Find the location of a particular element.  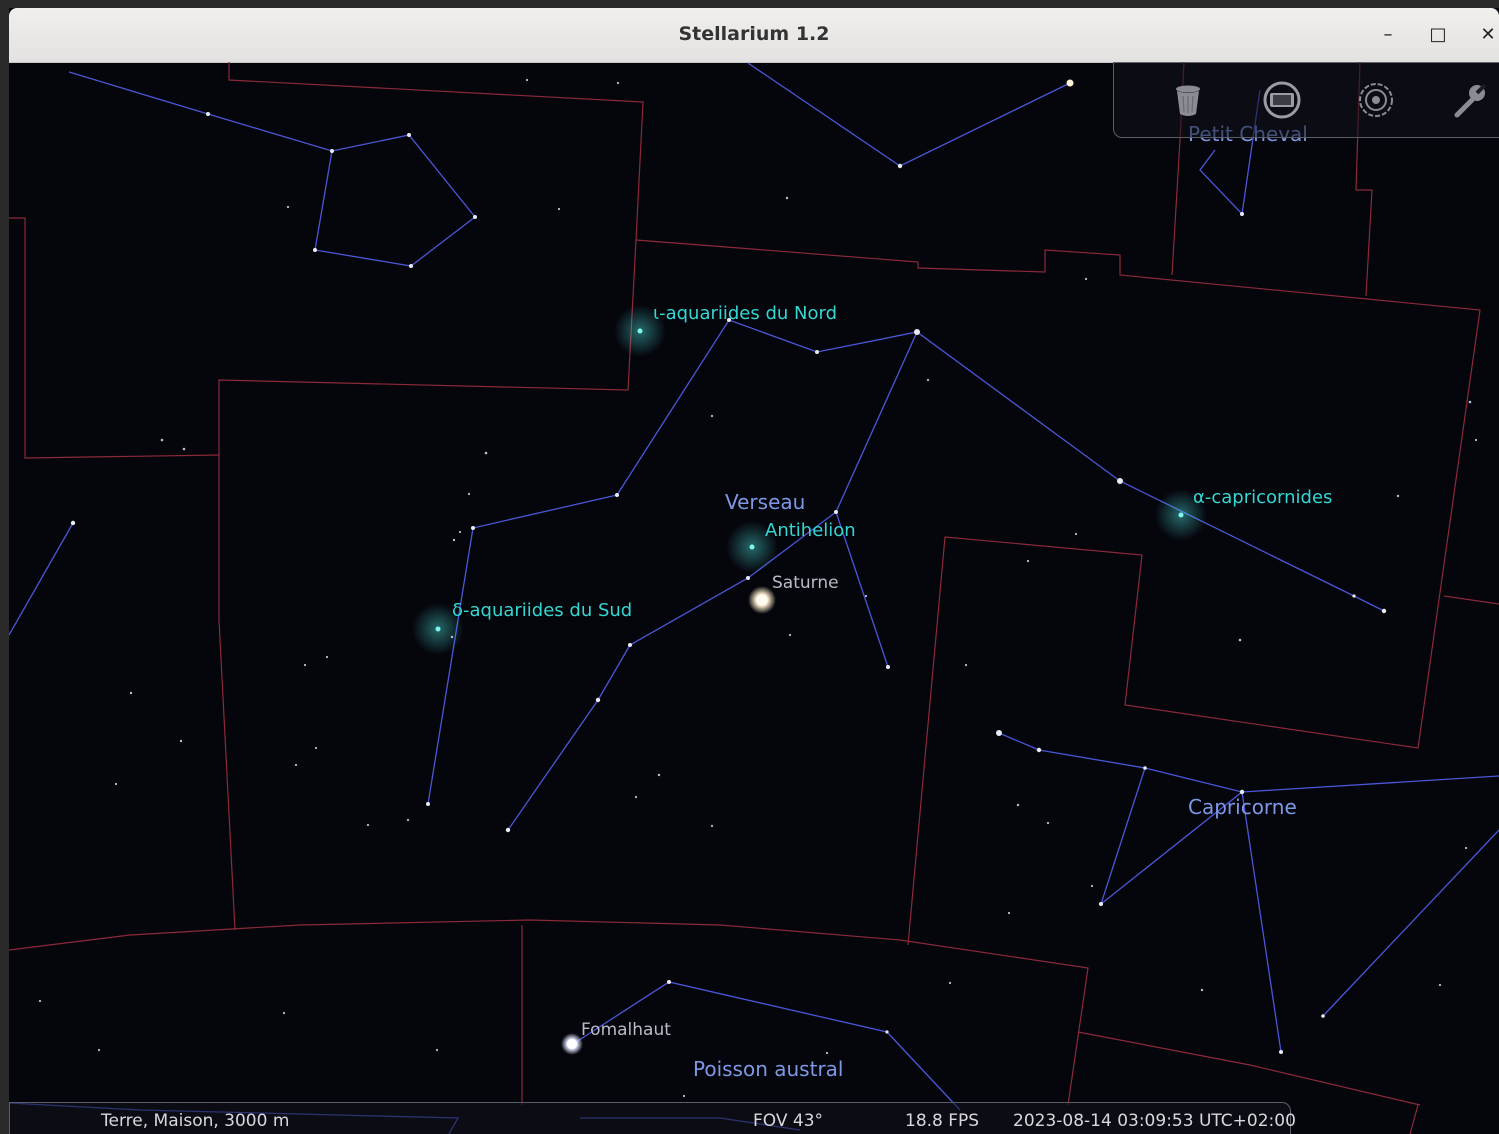

settings-button is located at coordinates (1470, 100).